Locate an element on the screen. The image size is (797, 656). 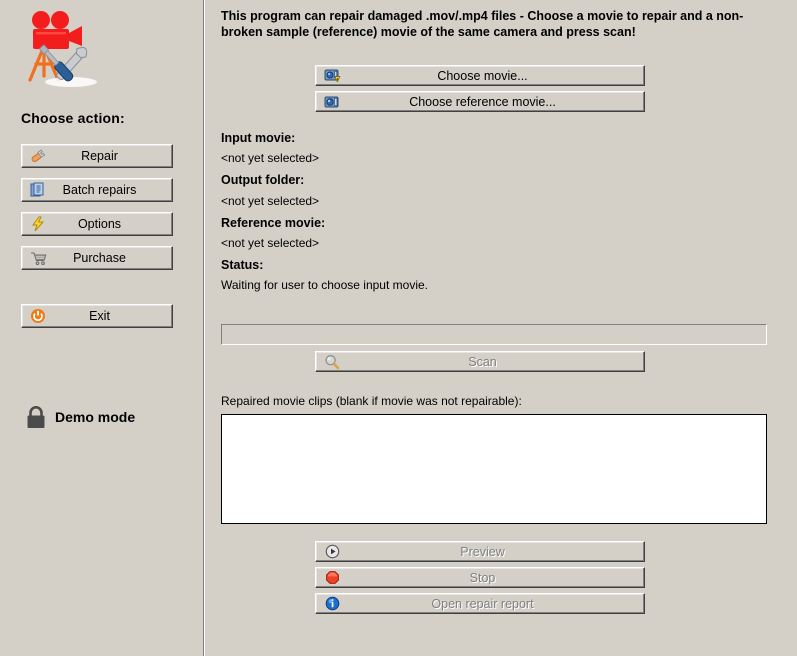
open-repair-report-button-label: Open repair report is located at coordinates (482, 603).